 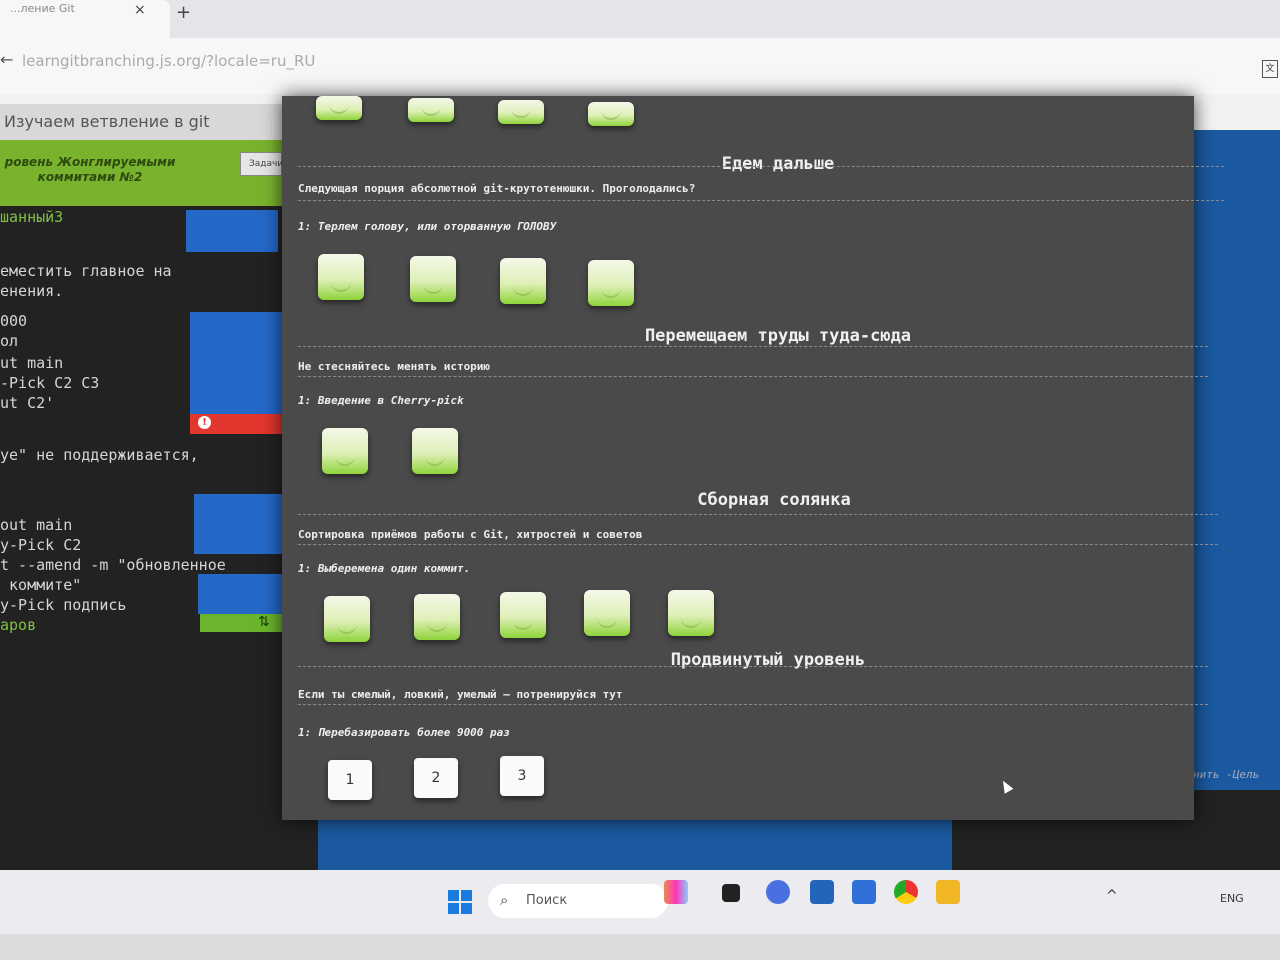 I want to click on language-indicator: ENG, so click(x=1232, y=898).